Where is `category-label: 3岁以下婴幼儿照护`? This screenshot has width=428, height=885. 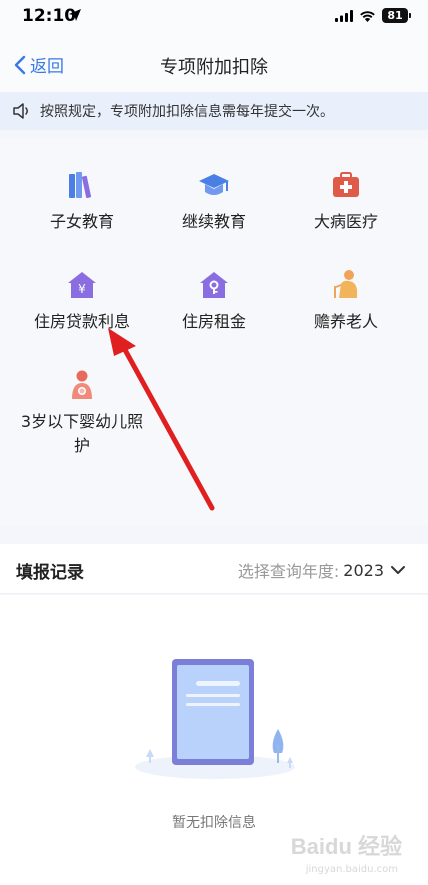 category-label: 3岁以下婴幼儿照护 is located at coordinates (82, 433).